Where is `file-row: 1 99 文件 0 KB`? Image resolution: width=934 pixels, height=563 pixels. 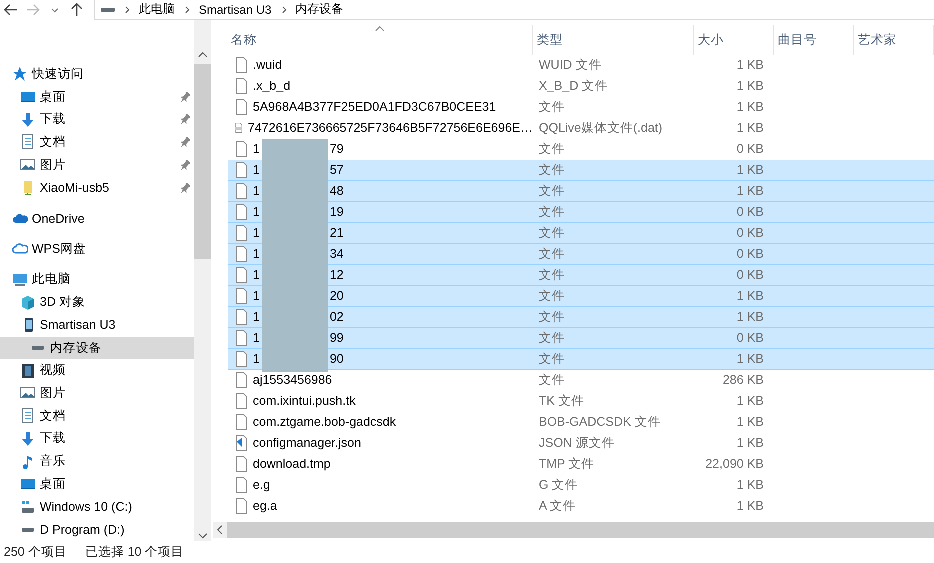 file-row: 1 99 文件 0 KB is located at coordinates (581, 338).